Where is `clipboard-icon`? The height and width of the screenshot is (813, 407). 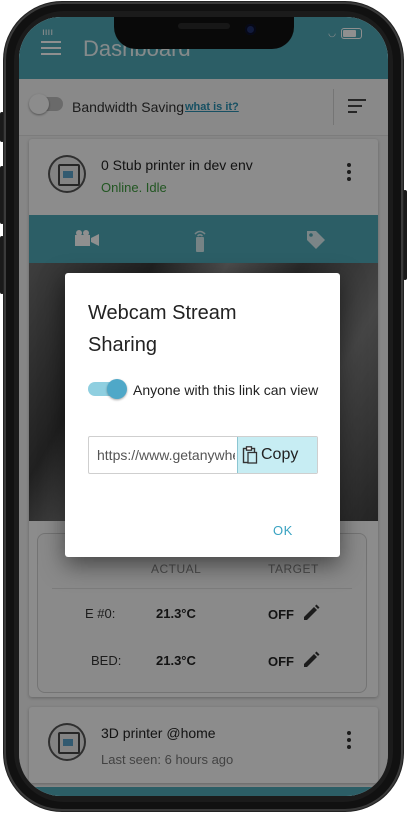 clipboard-icon is located at coordinates (250, 455).